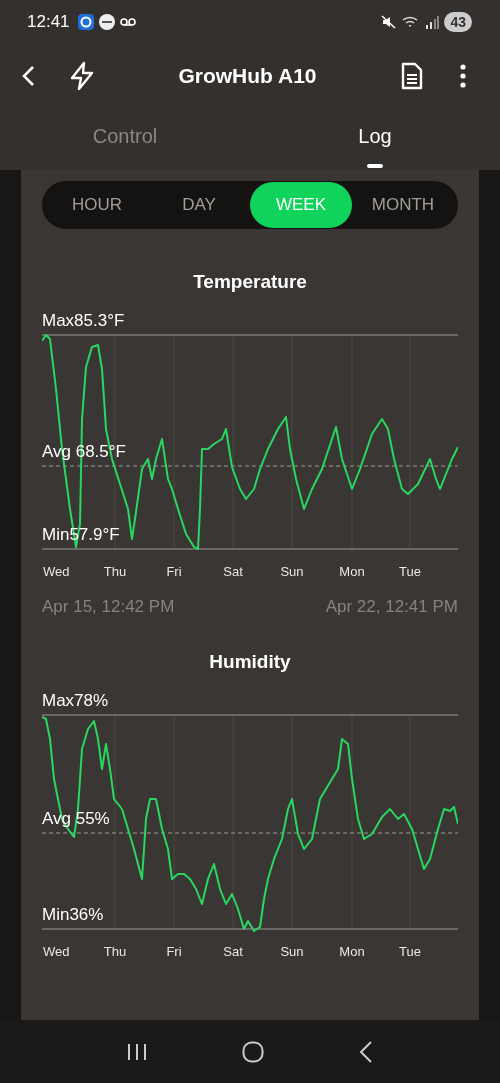  Describe the element at coordinates (97, 205) in the screenshot. I see `range-tab: HOUR` at that location.